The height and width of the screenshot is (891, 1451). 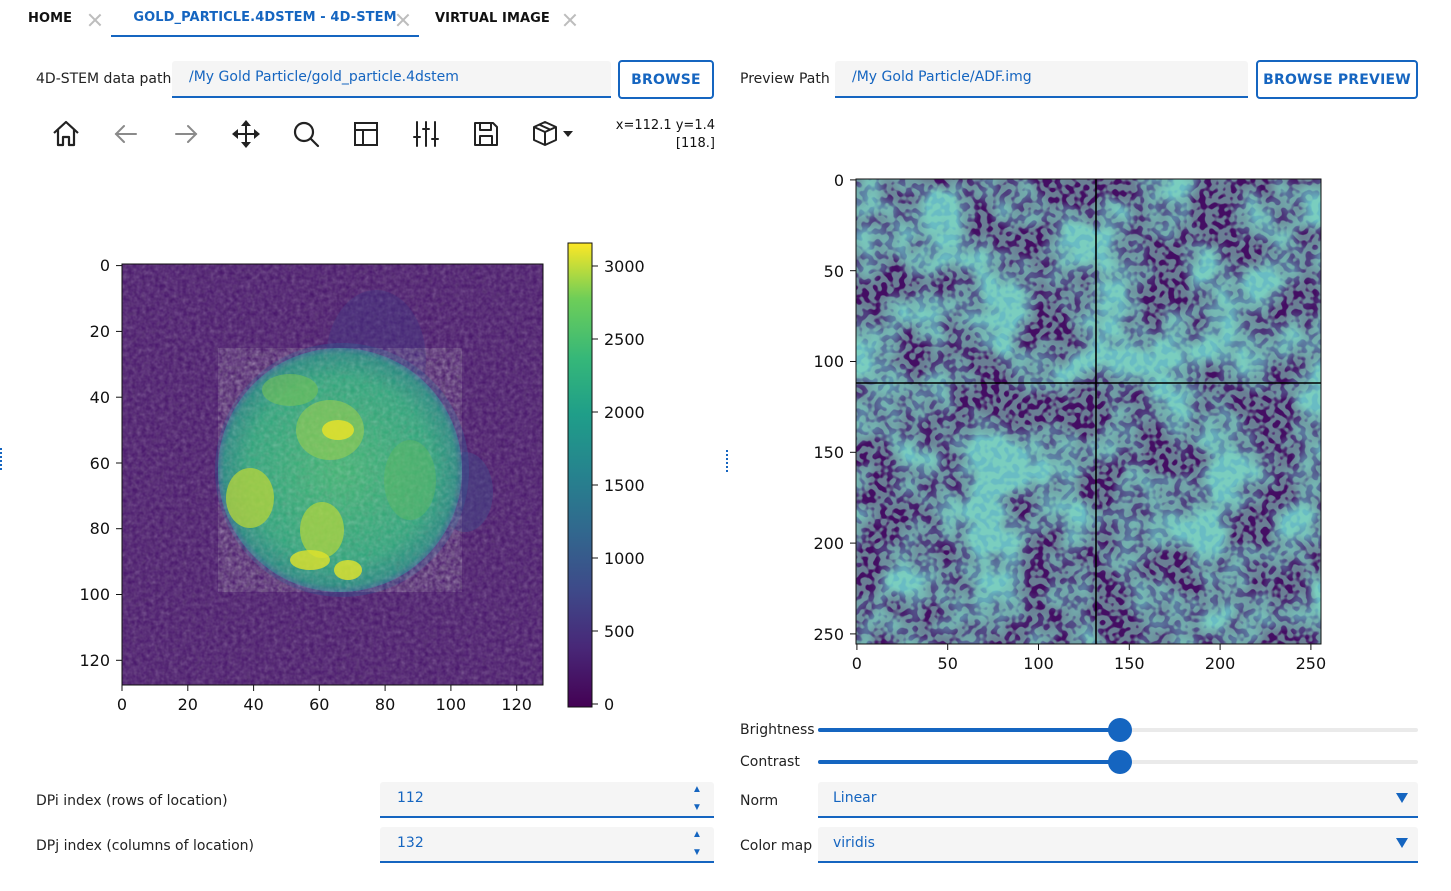 I want to click on contrast-slider-fill, so click(x=969, y=762).